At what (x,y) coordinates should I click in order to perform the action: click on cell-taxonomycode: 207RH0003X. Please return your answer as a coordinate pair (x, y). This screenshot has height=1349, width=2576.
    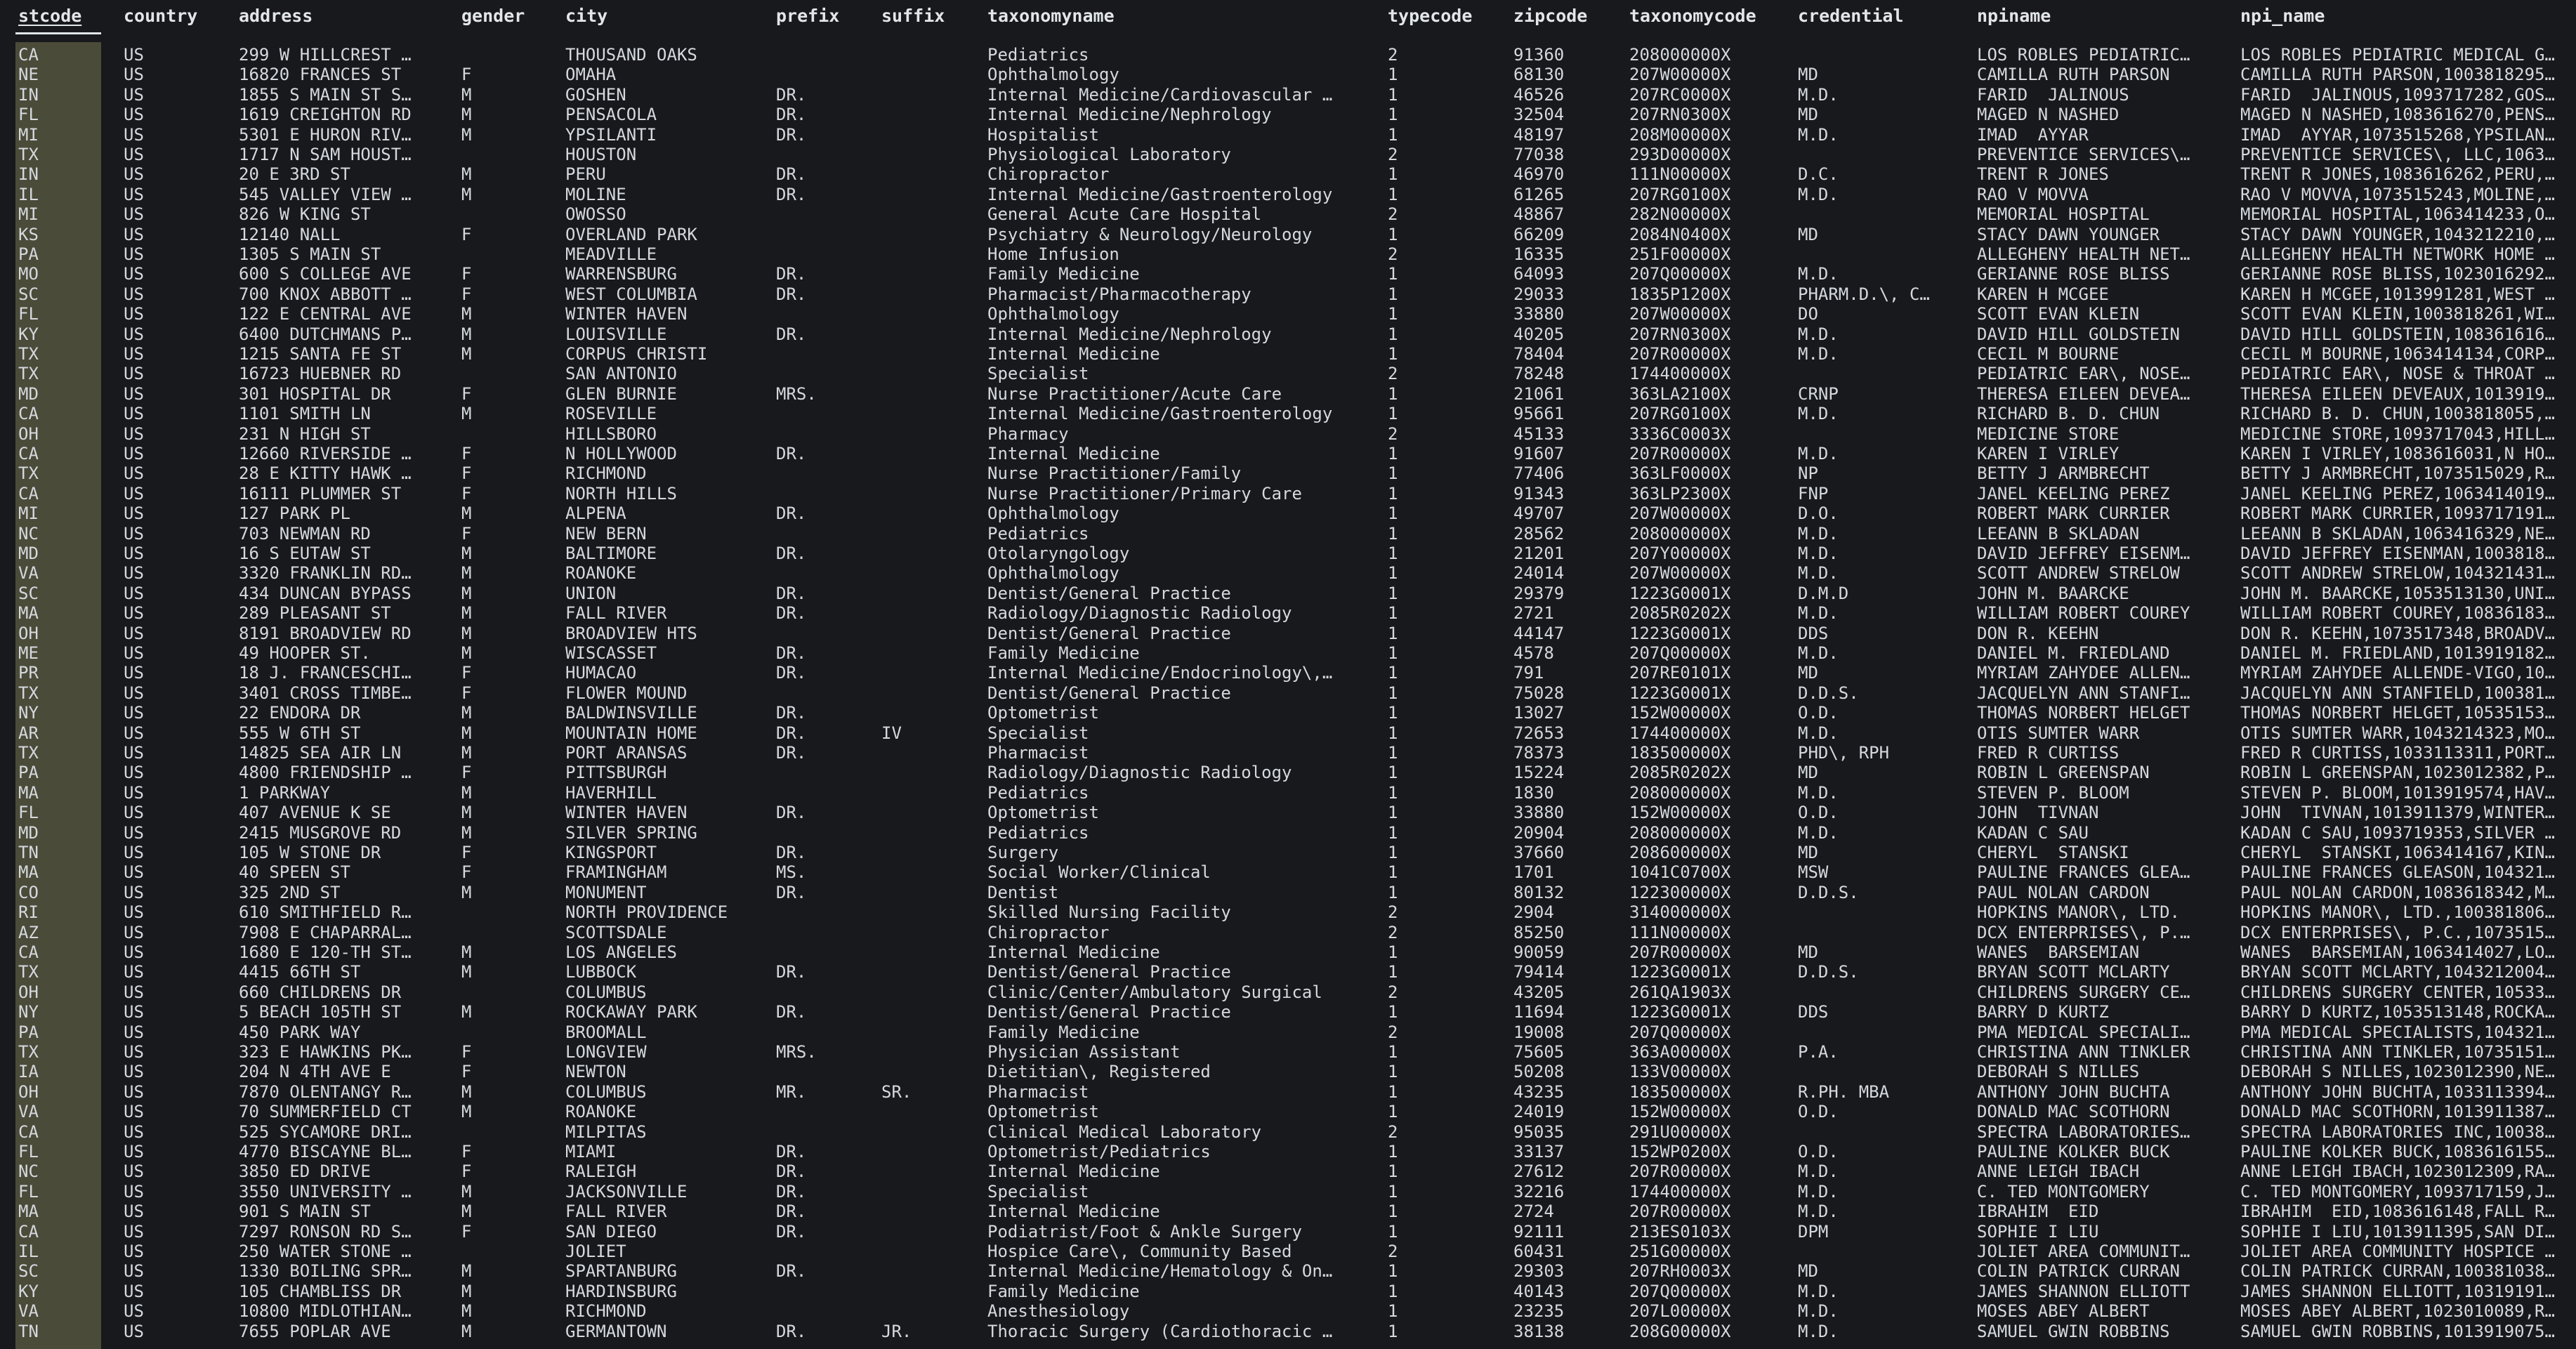
    Looking at the image, I should click on (1710, 1271).